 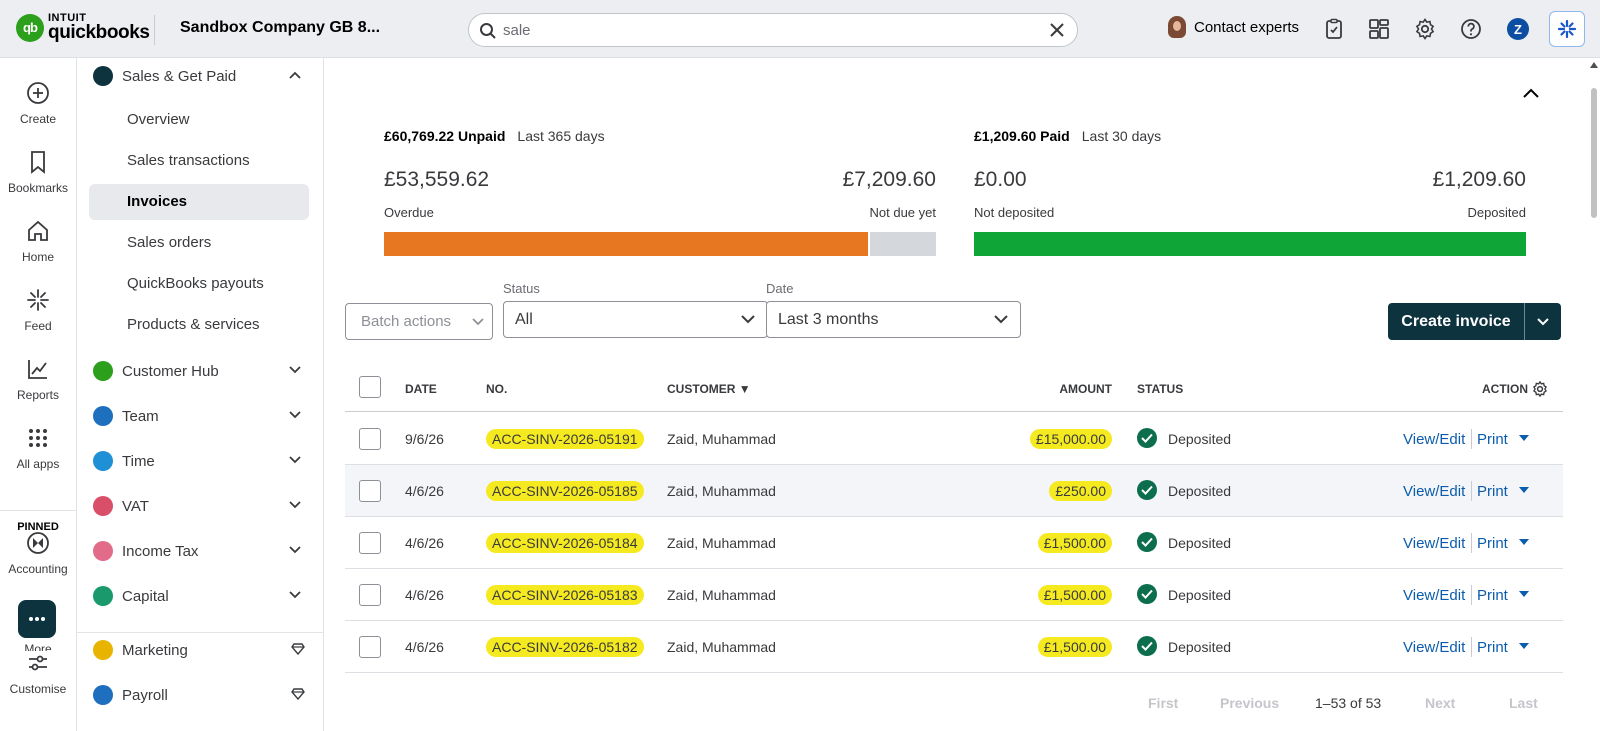 I want to click on nav-item-sales-transactions: Sales transactions, so click(x=199, y=161).